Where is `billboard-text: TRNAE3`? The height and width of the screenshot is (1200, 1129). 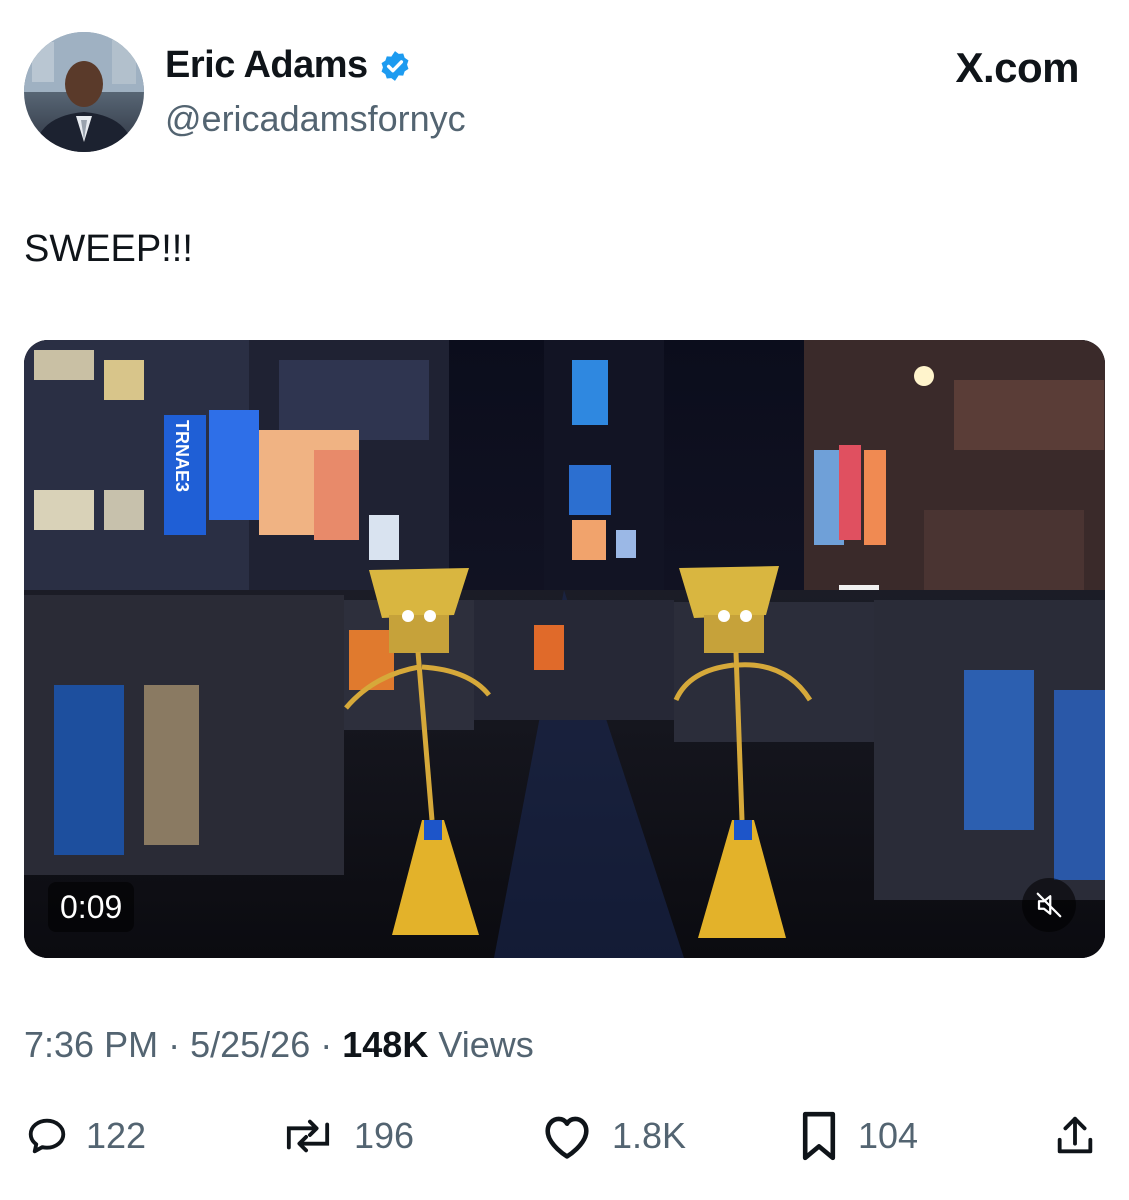
billboard-text: TRNAE3 is located at coordinates (182, 456).